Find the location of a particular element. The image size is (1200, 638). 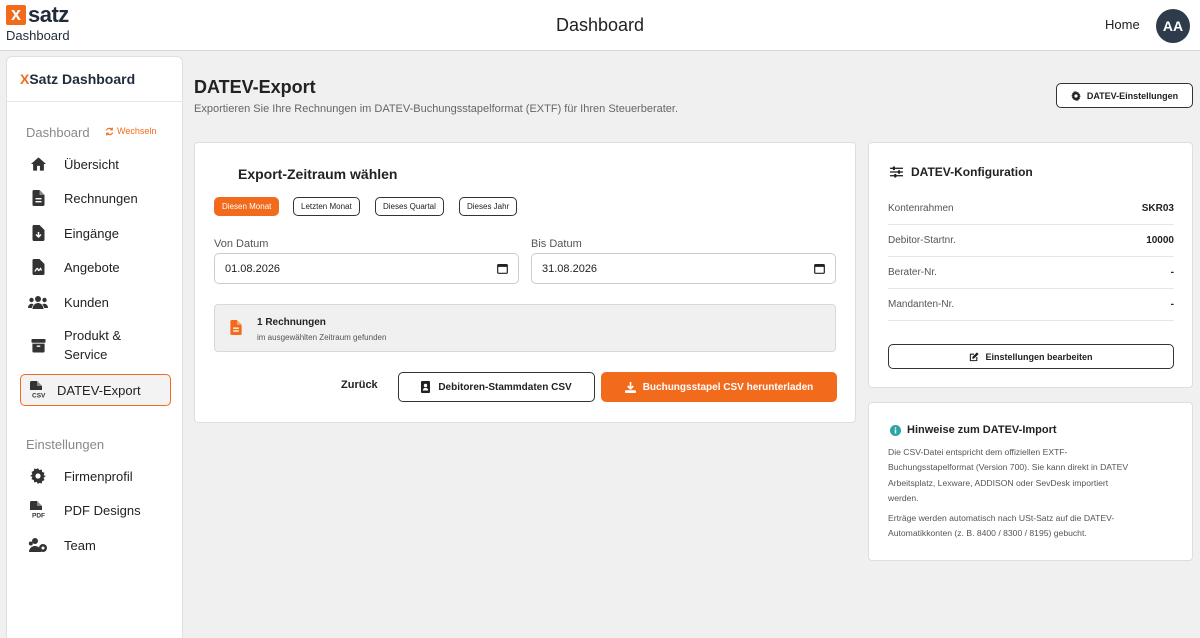

config-row-value: SKR03 is located at coordinates (1157, 208).